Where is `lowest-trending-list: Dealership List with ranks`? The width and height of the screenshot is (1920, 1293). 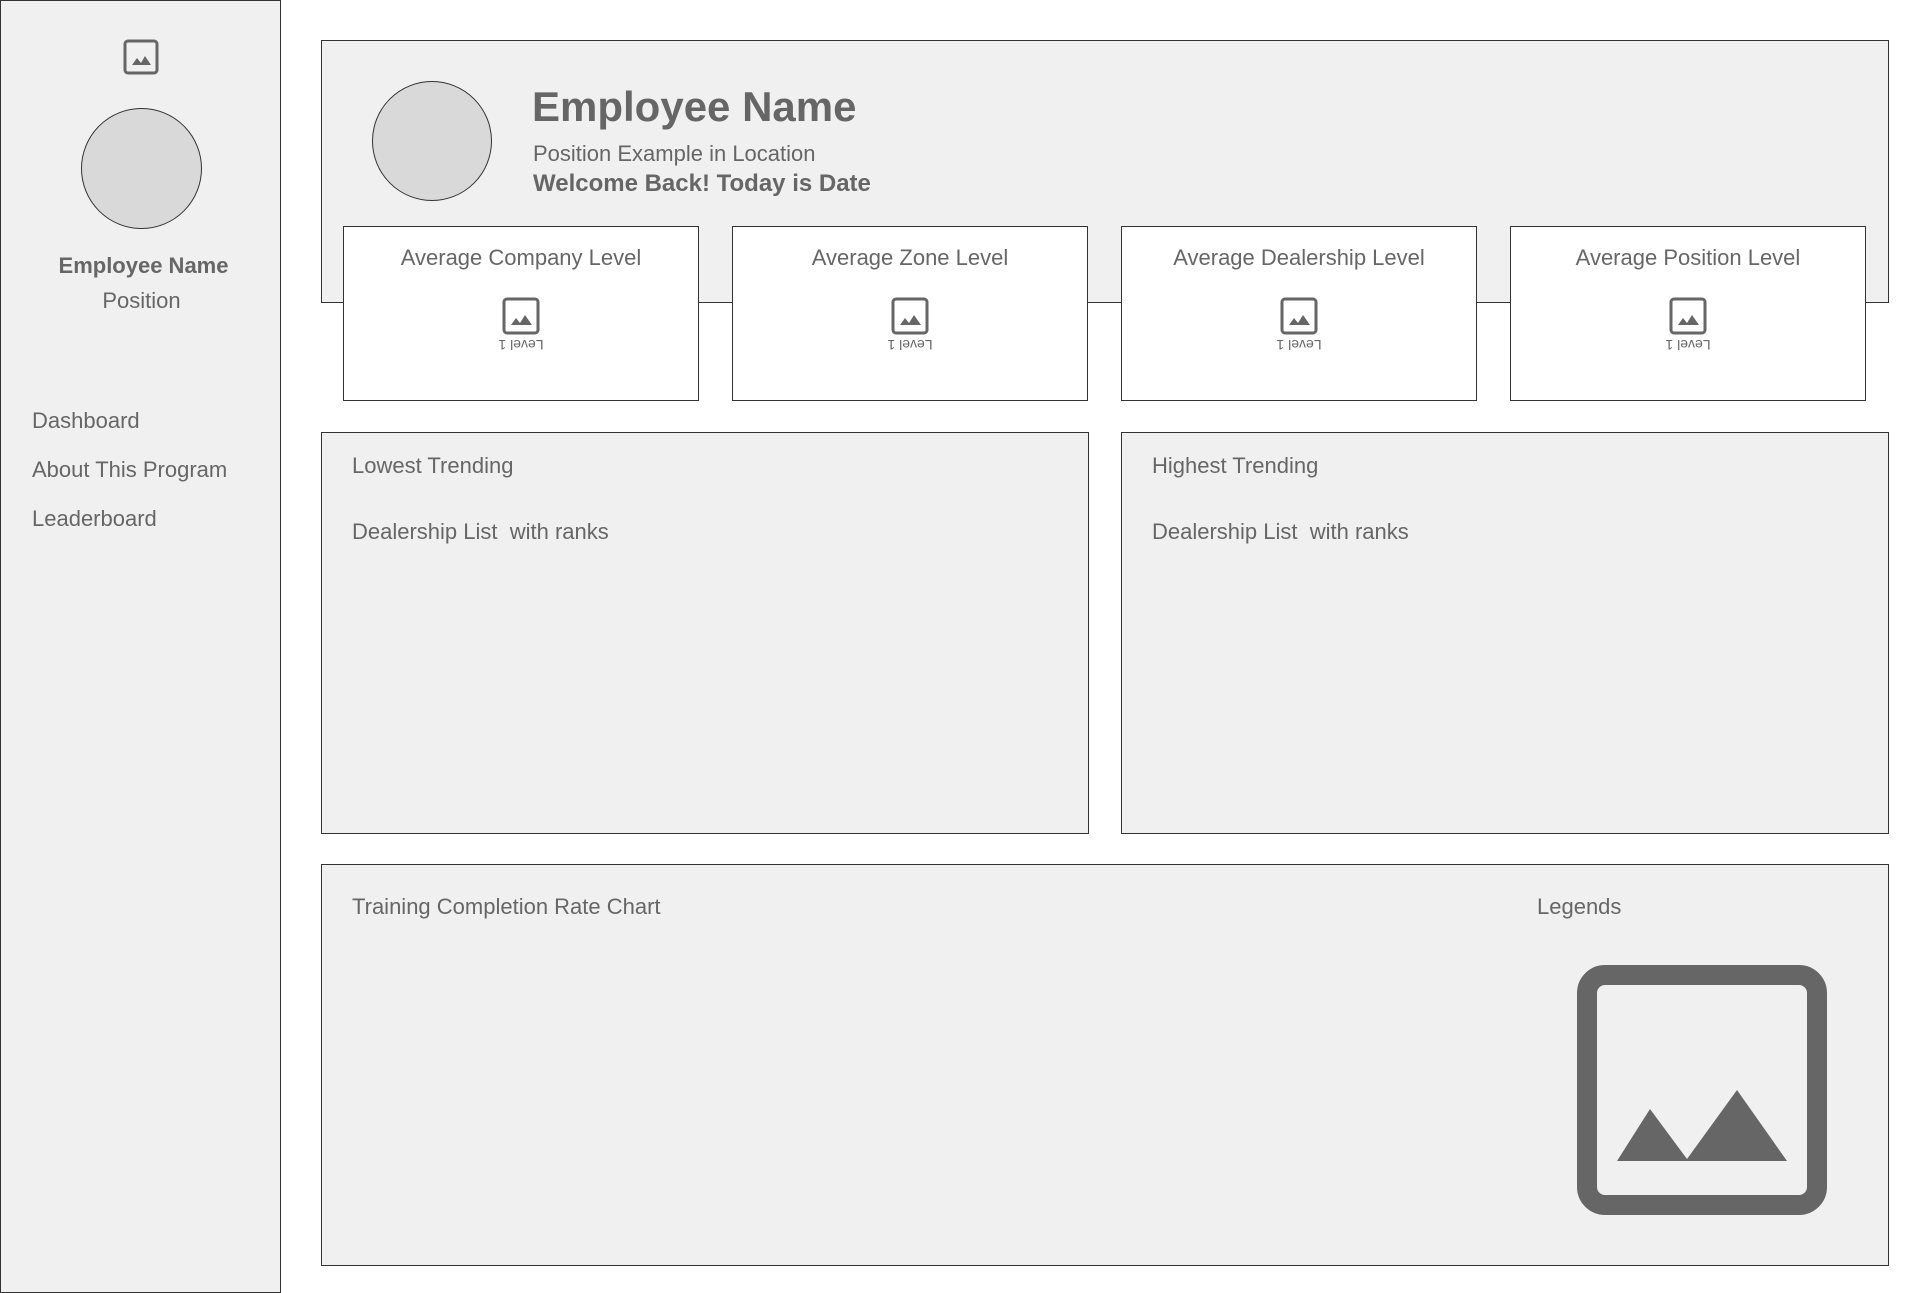
lowest-trending-list: Dealership List with ranks is located at coordinates (480, 531).